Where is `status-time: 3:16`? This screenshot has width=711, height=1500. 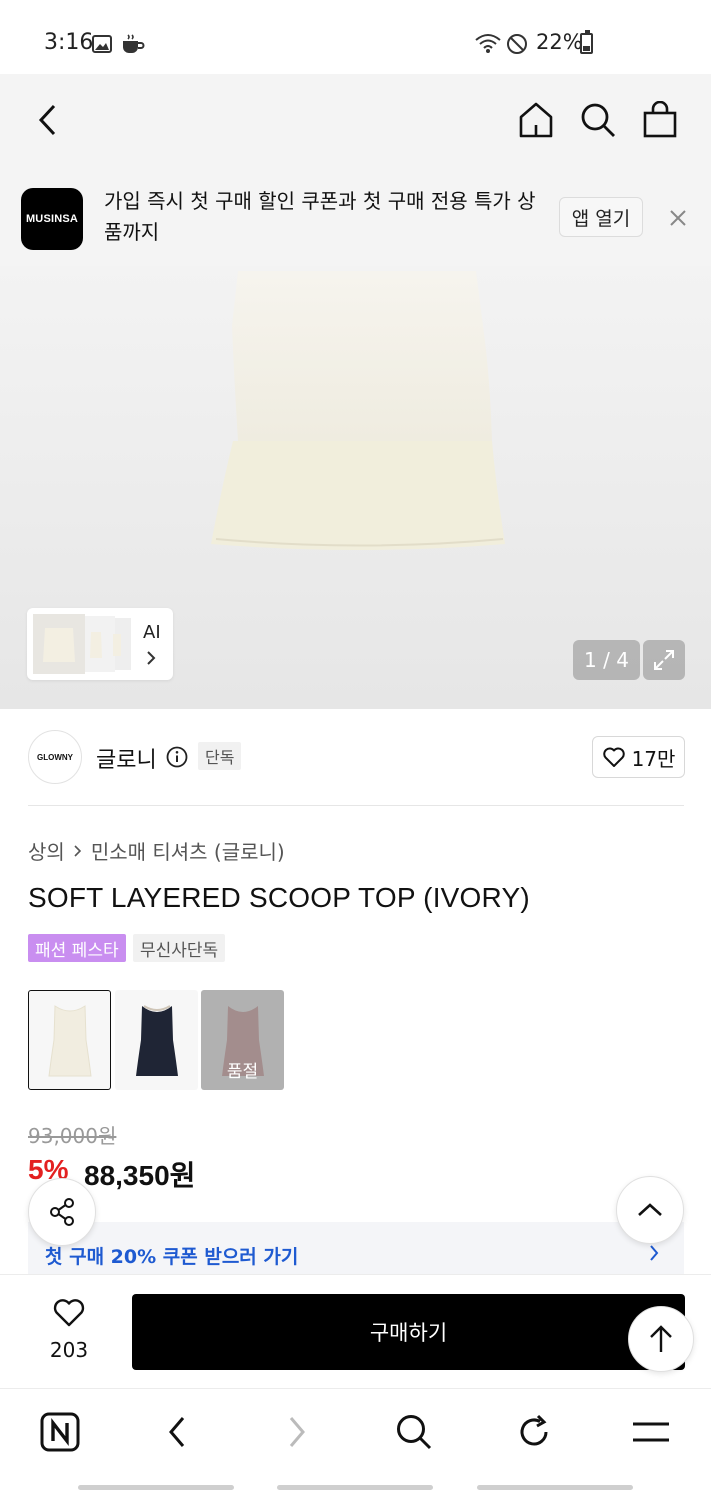 status-time: 3:16 is located at coordinates (69, 42).